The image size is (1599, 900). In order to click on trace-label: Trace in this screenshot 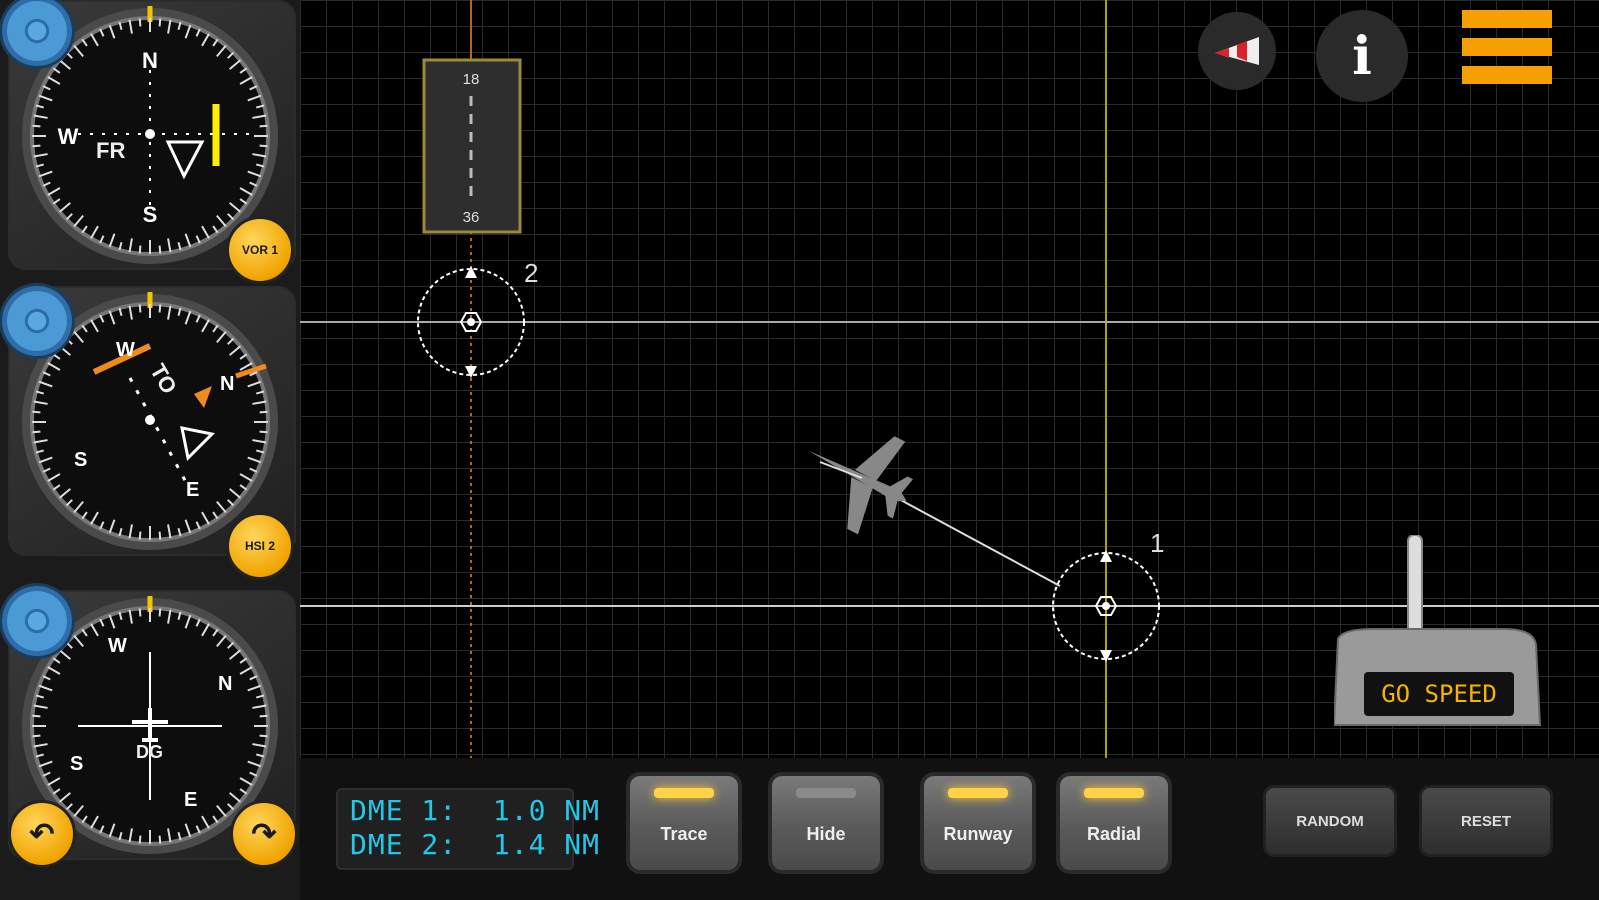, I will do `click(684, 834)`.